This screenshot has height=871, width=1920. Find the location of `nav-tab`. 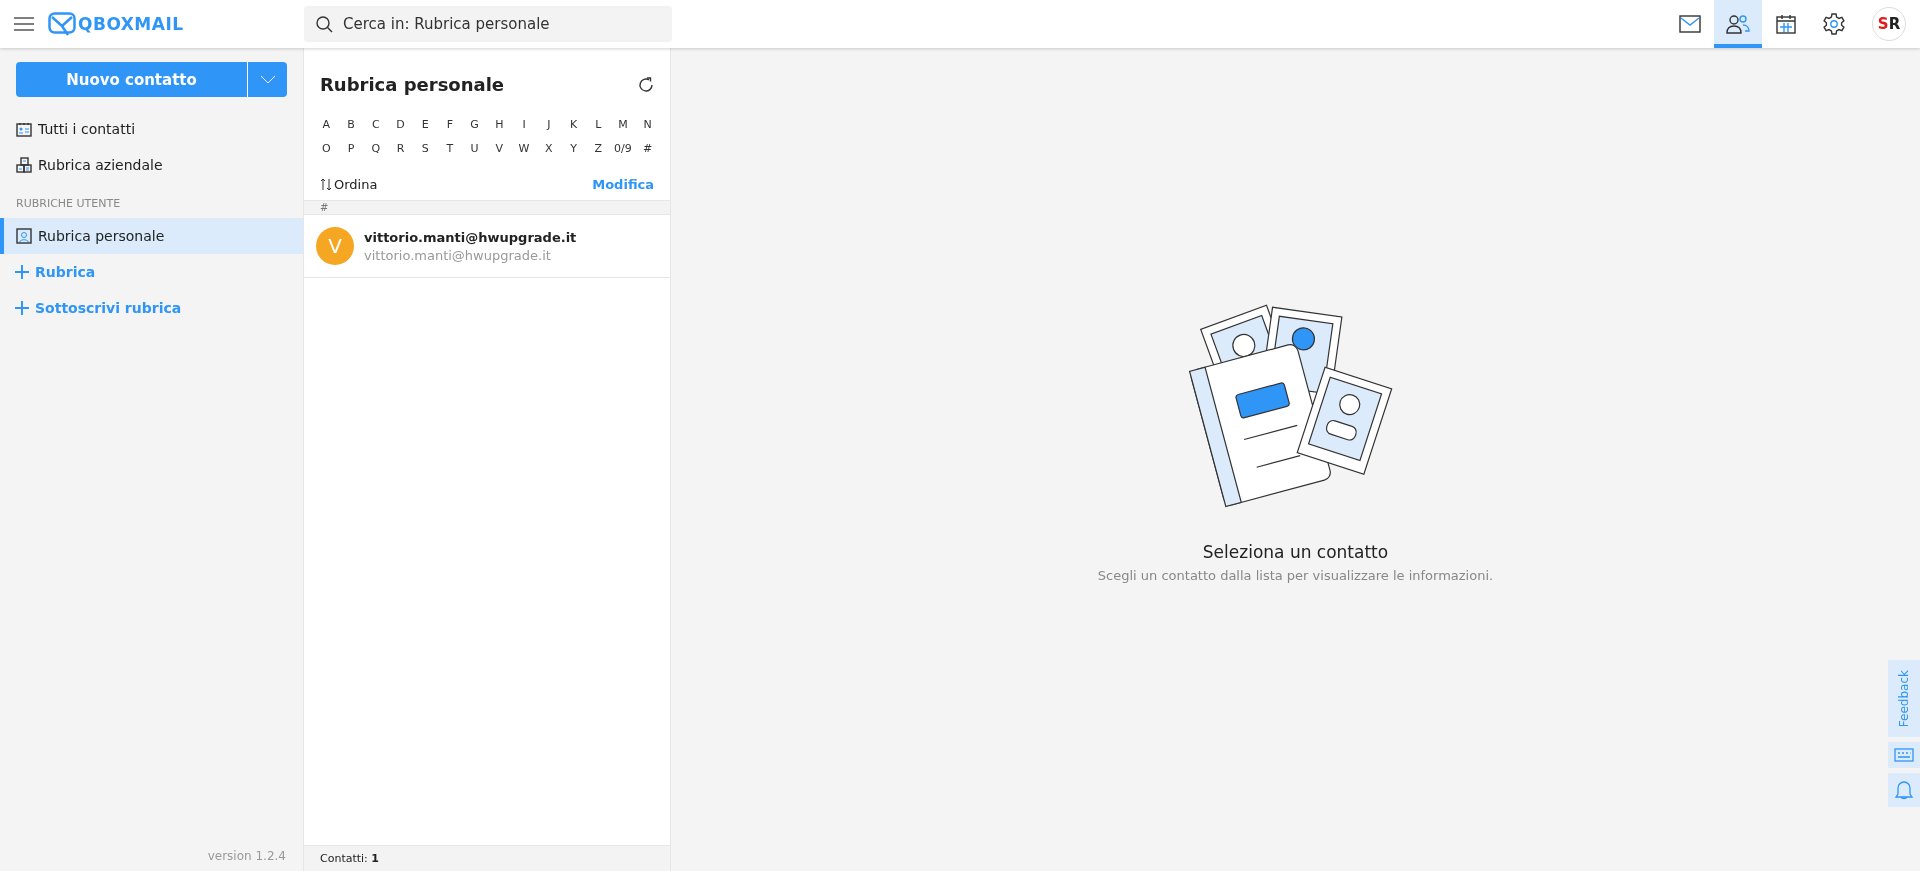

nav-tab is located at coordinates (1738, 24).